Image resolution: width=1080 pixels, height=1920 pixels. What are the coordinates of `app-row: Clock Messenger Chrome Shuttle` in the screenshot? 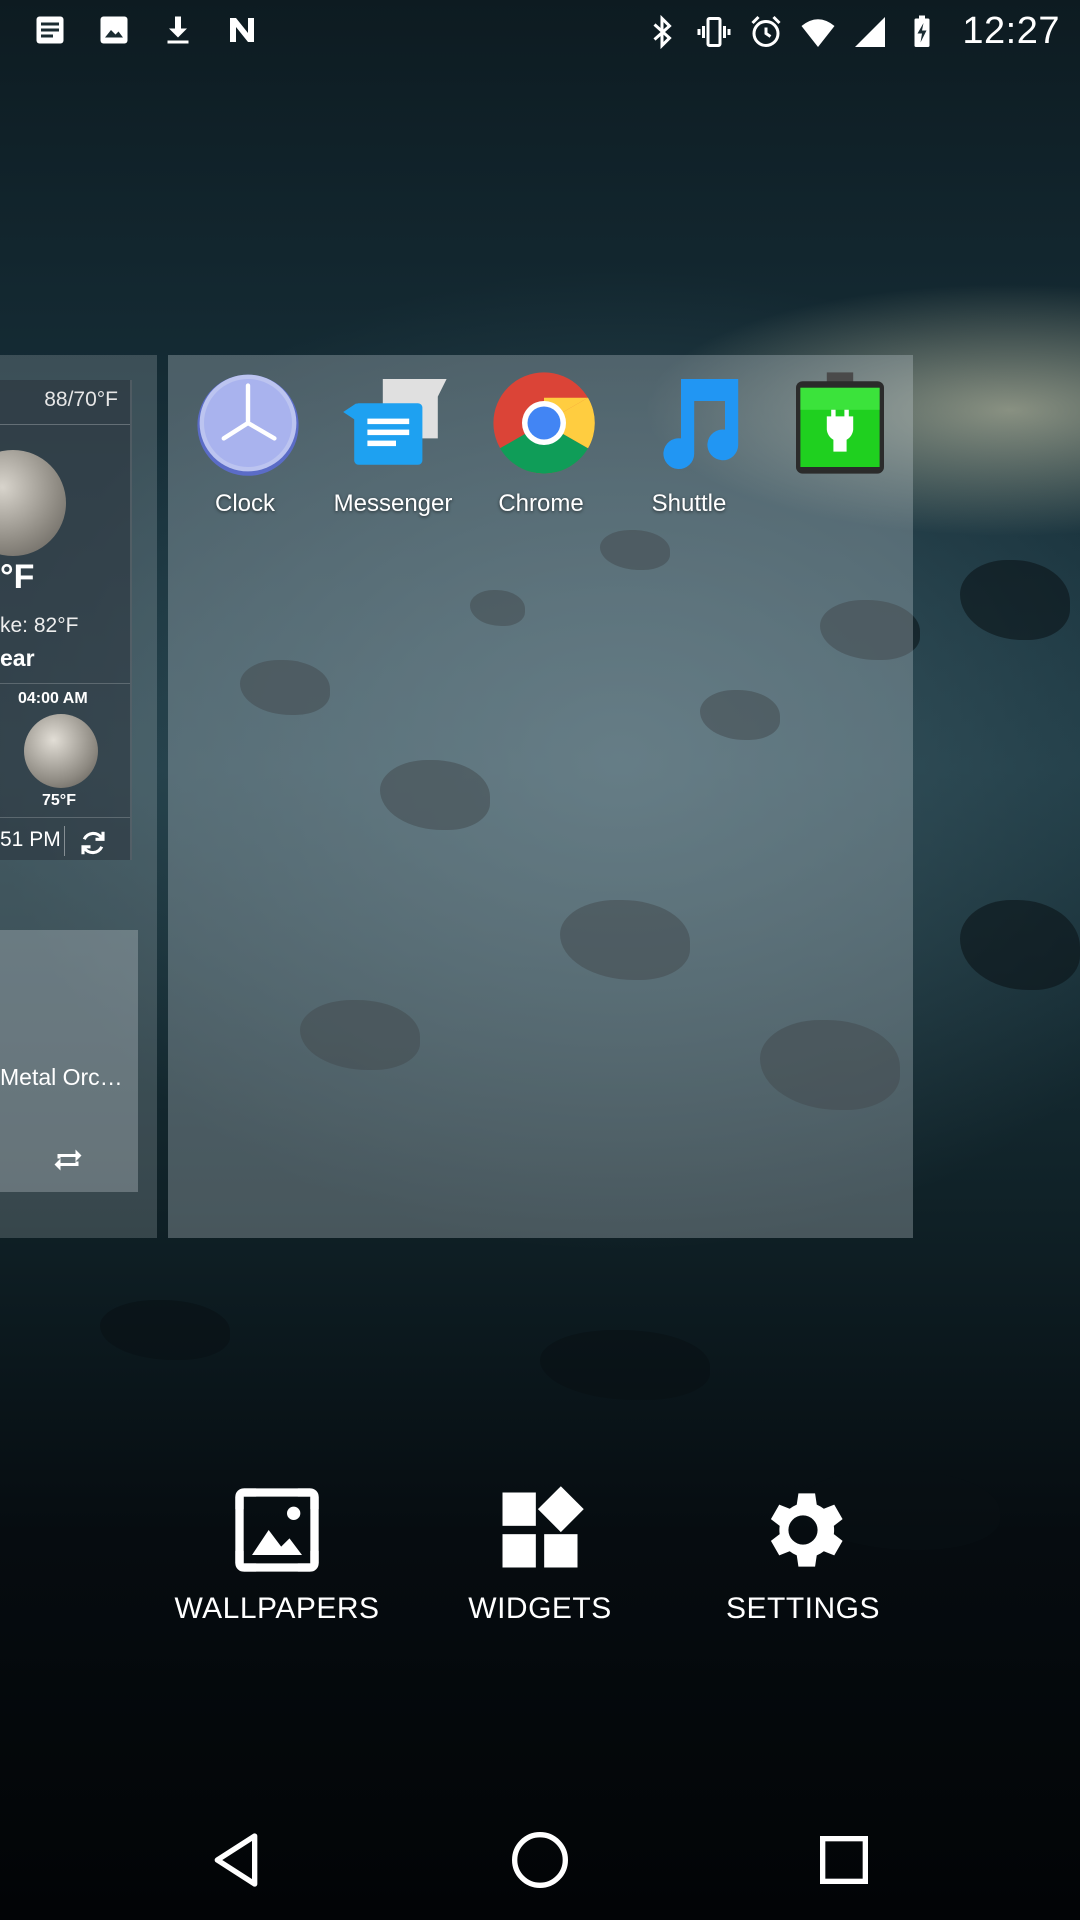 It's located at (540, 450).